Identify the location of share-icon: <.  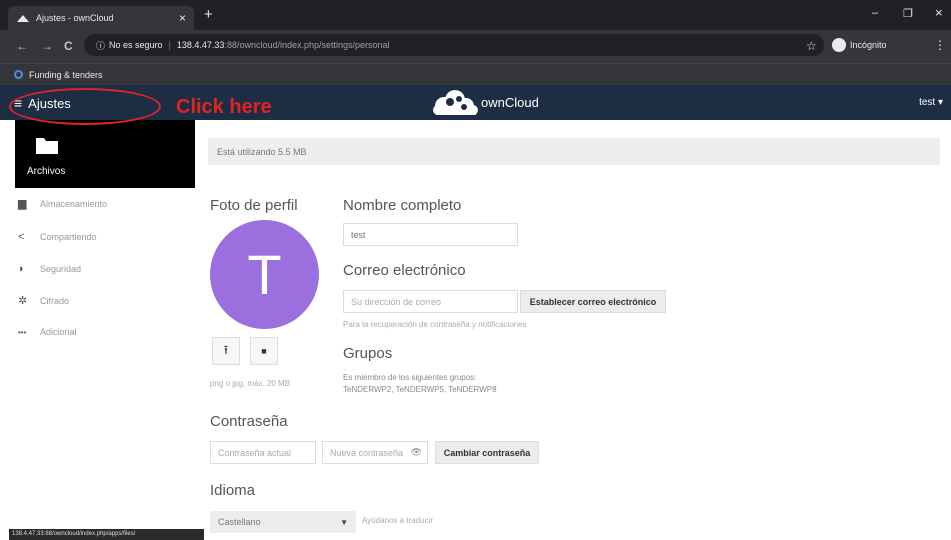
(21, 237).